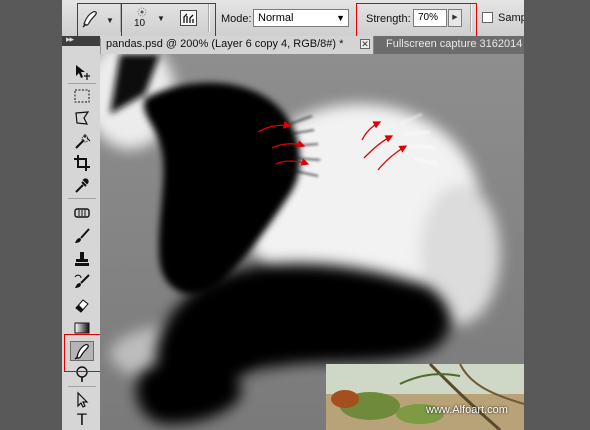 This screenshot has height=430, width=590. What do you see at coordinates (340, 18) in the screenshot?
I see `chevron-down-icon: ▼` at bounding box center [340, 18].